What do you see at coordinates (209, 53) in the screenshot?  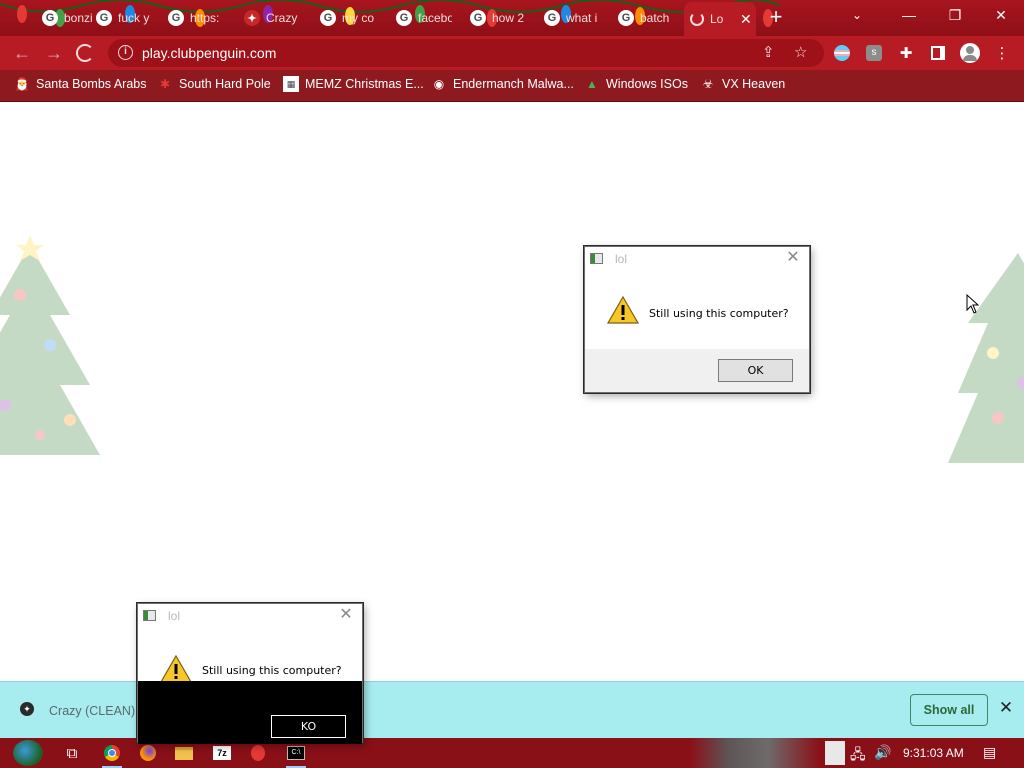 I see `address-bar-url: play.clubpenguin.com` at bounding box center [209, 53].